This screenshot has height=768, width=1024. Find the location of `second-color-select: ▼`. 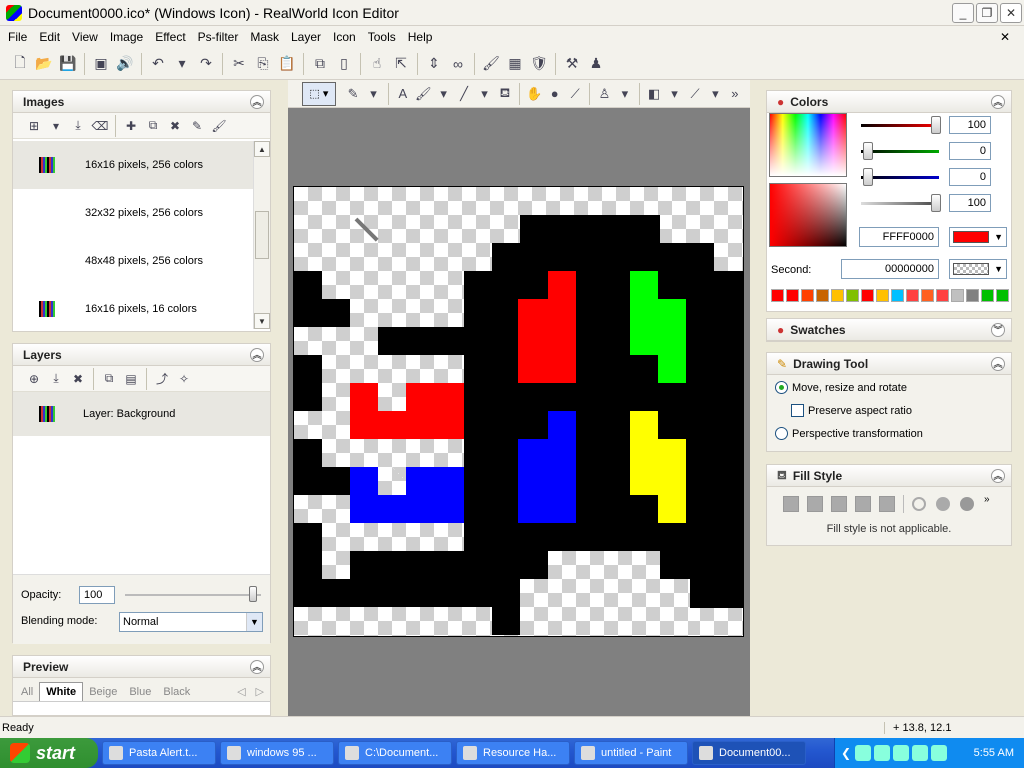

second-color-select: ▼ is located at coordinates (978, 269).